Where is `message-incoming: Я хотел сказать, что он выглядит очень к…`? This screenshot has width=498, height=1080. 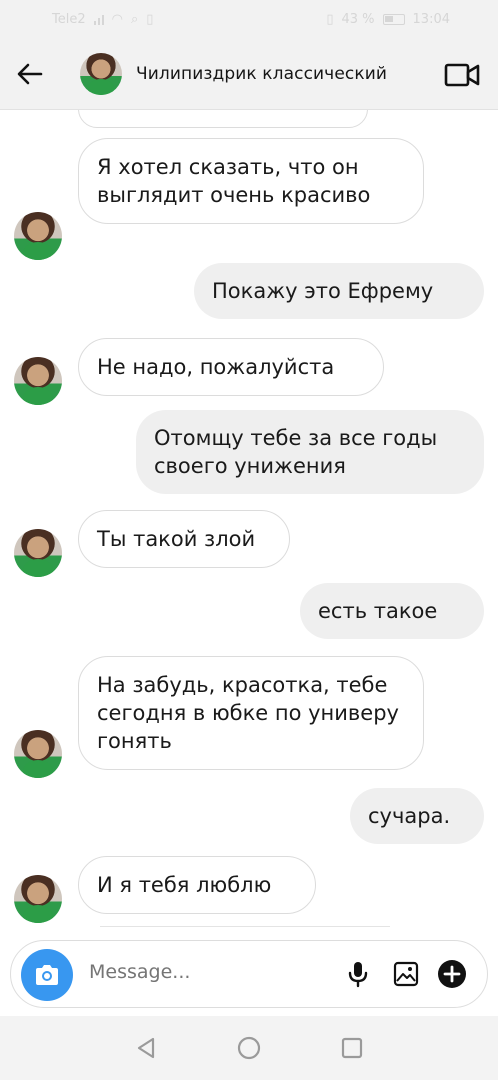 message-incoming: Я хотел сказать, что он выглядит очень к… is located at coordinates (251, 181).